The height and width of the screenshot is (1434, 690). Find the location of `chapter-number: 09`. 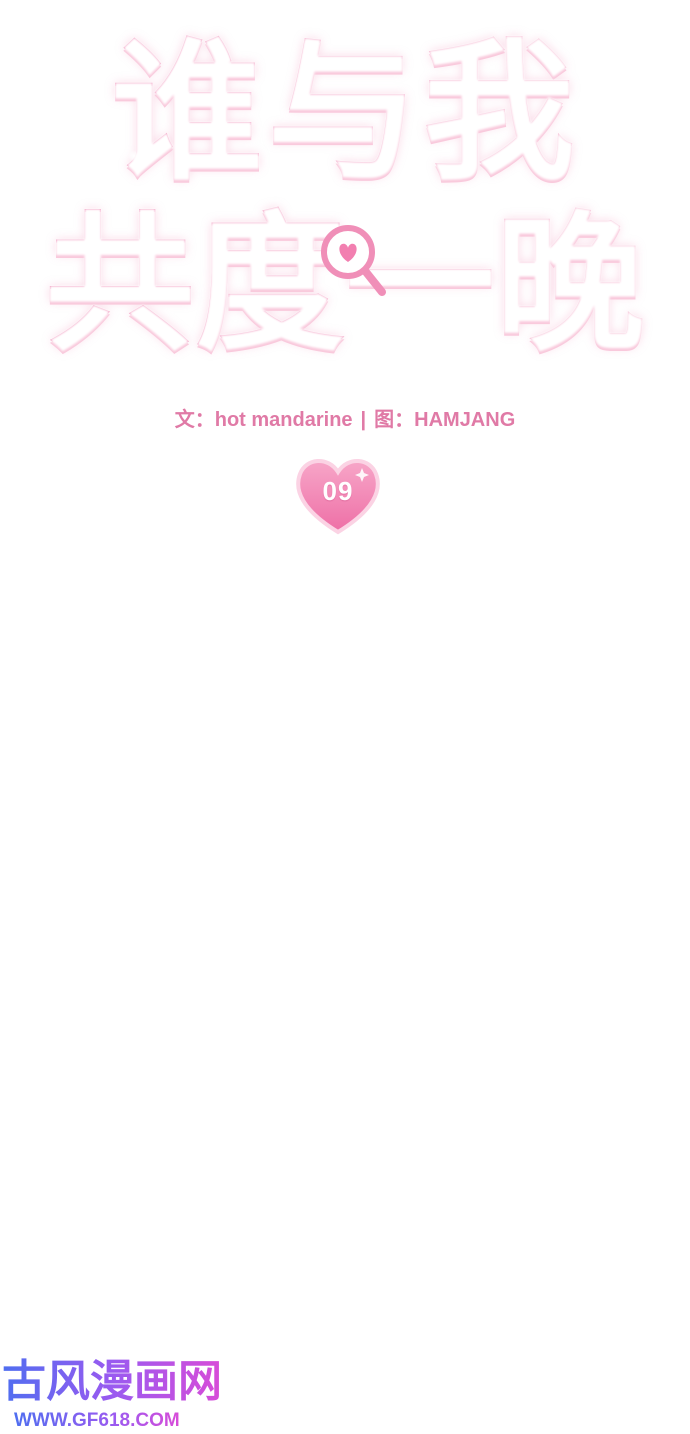

chapter-number: 09 is located at coordinates (338, 491).